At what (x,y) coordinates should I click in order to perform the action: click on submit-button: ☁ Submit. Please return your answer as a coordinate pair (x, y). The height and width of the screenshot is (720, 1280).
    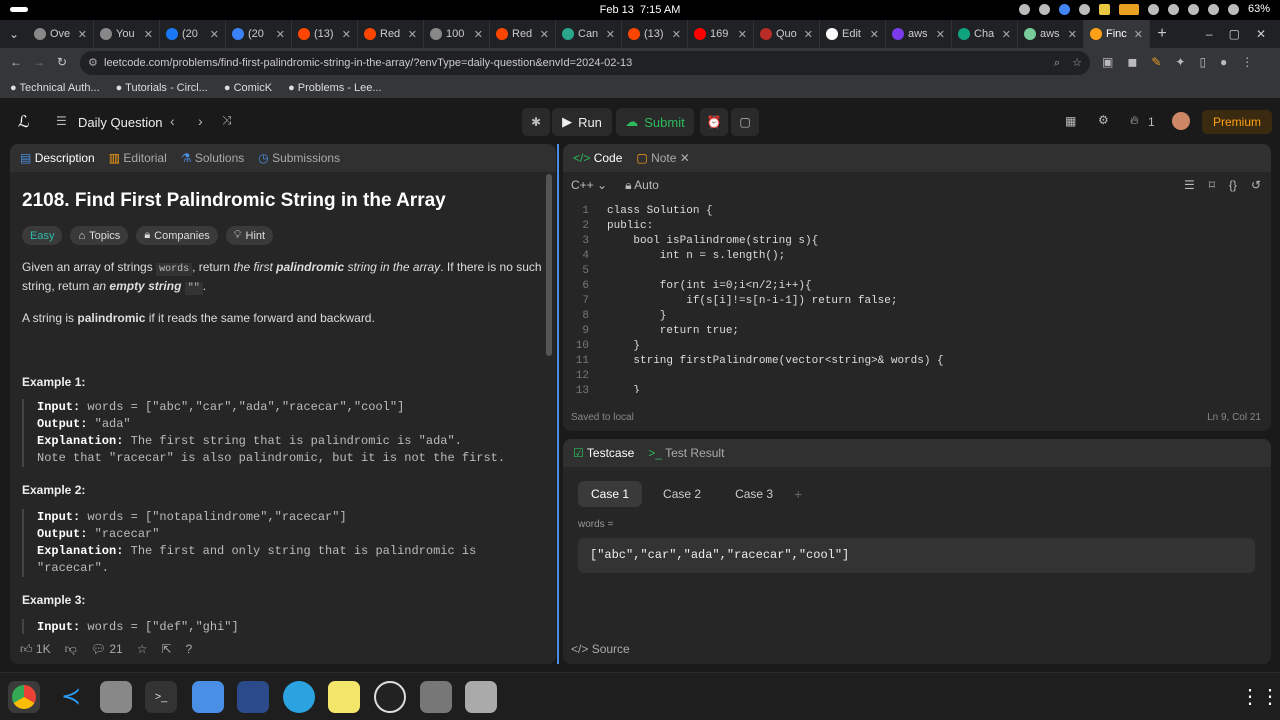
    Looking at the image, I should click on (655, 122).